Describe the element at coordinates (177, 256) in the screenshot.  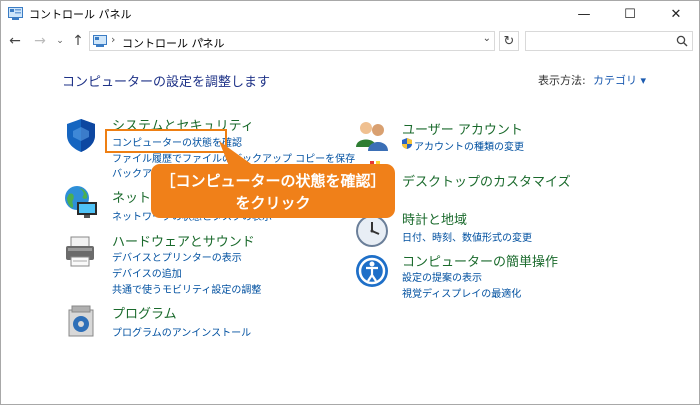
I see `link-devices-printers: デバイスとプリンターの表示` at that location.